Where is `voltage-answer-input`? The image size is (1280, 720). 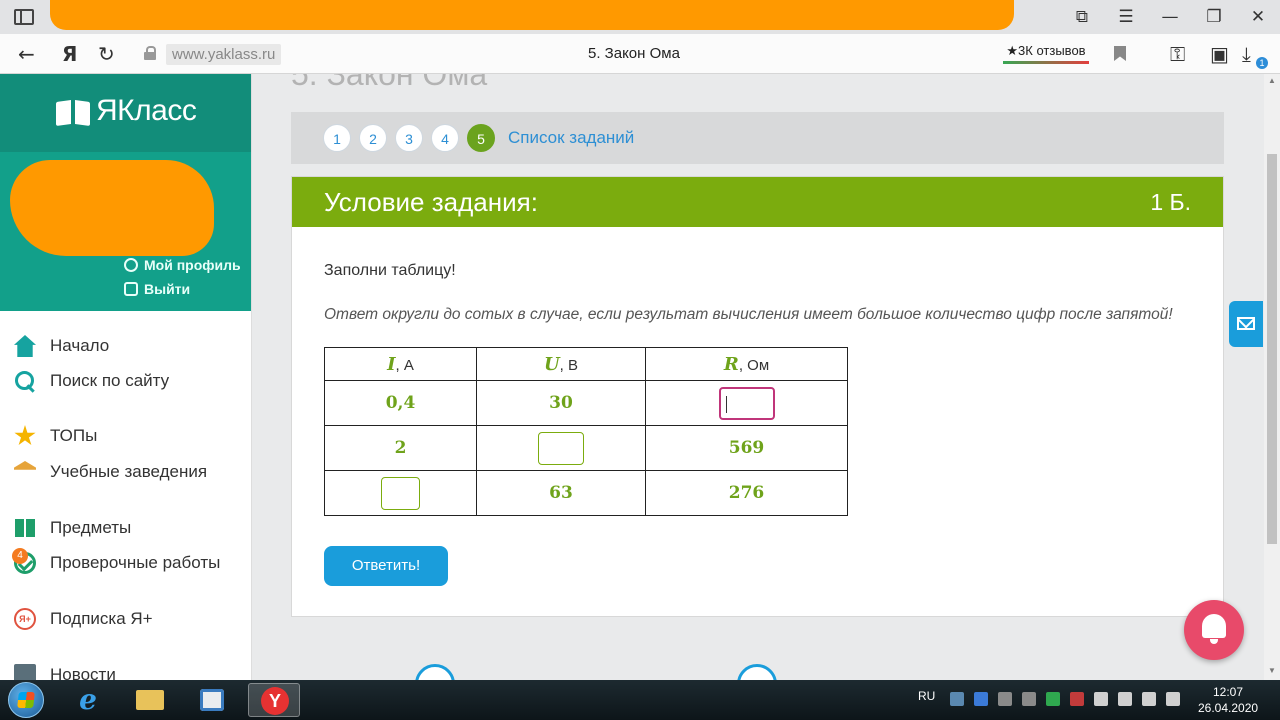
voltage-answer-input is located at coordinates (561, 448).